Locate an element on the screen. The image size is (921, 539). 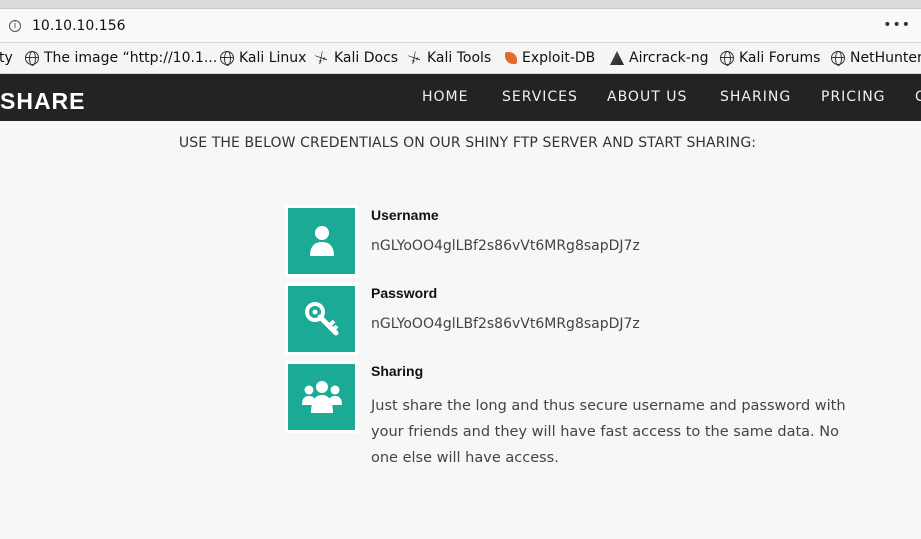
bookmark-nethunter: NetHunter is located at coordinates (876, 58).